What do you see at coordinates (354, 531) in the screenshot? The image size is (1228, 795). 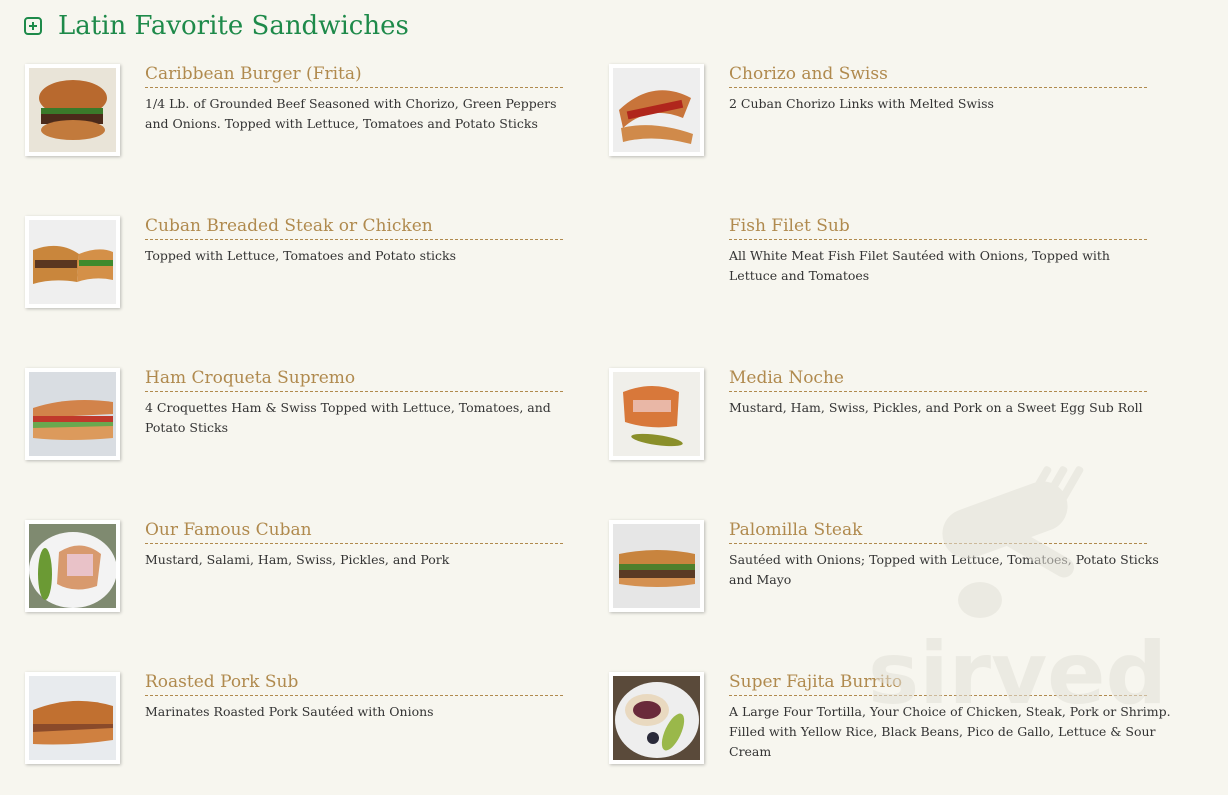 I see `item-name: Our Famous Cuban` at bounding box center [354, 531].